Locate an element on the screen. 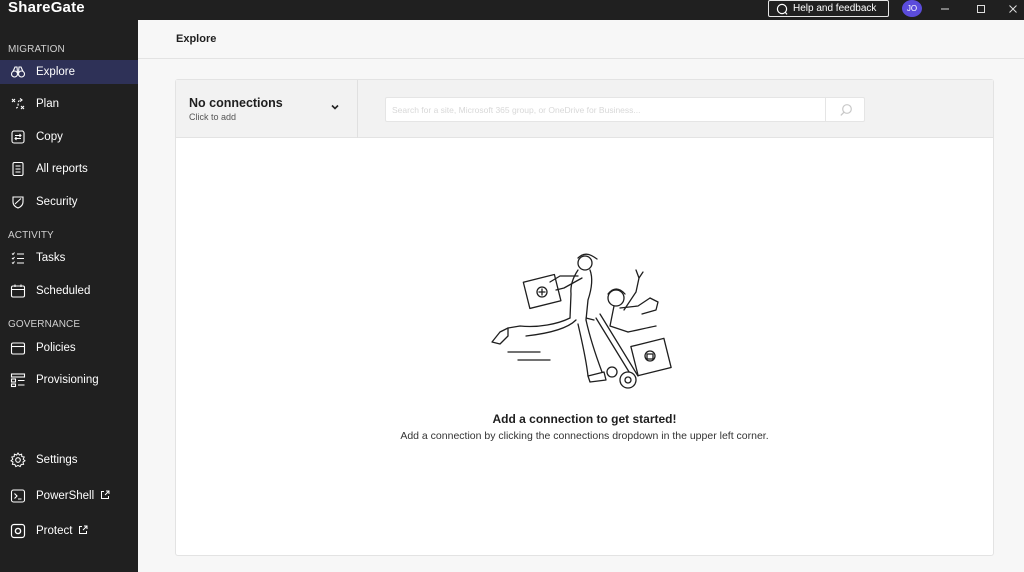 The width and height of the screenshot is (1024, 572). app-logo: ShareGate is located at coordinates (46, 8).